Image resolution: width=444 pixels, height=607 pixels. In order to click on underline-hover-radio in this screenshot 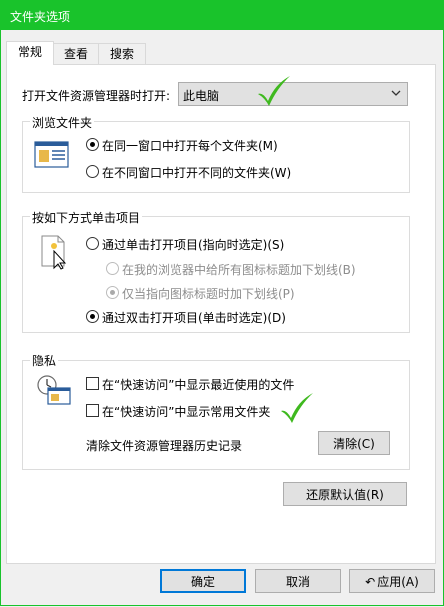, I will do `click(112, 292)`.